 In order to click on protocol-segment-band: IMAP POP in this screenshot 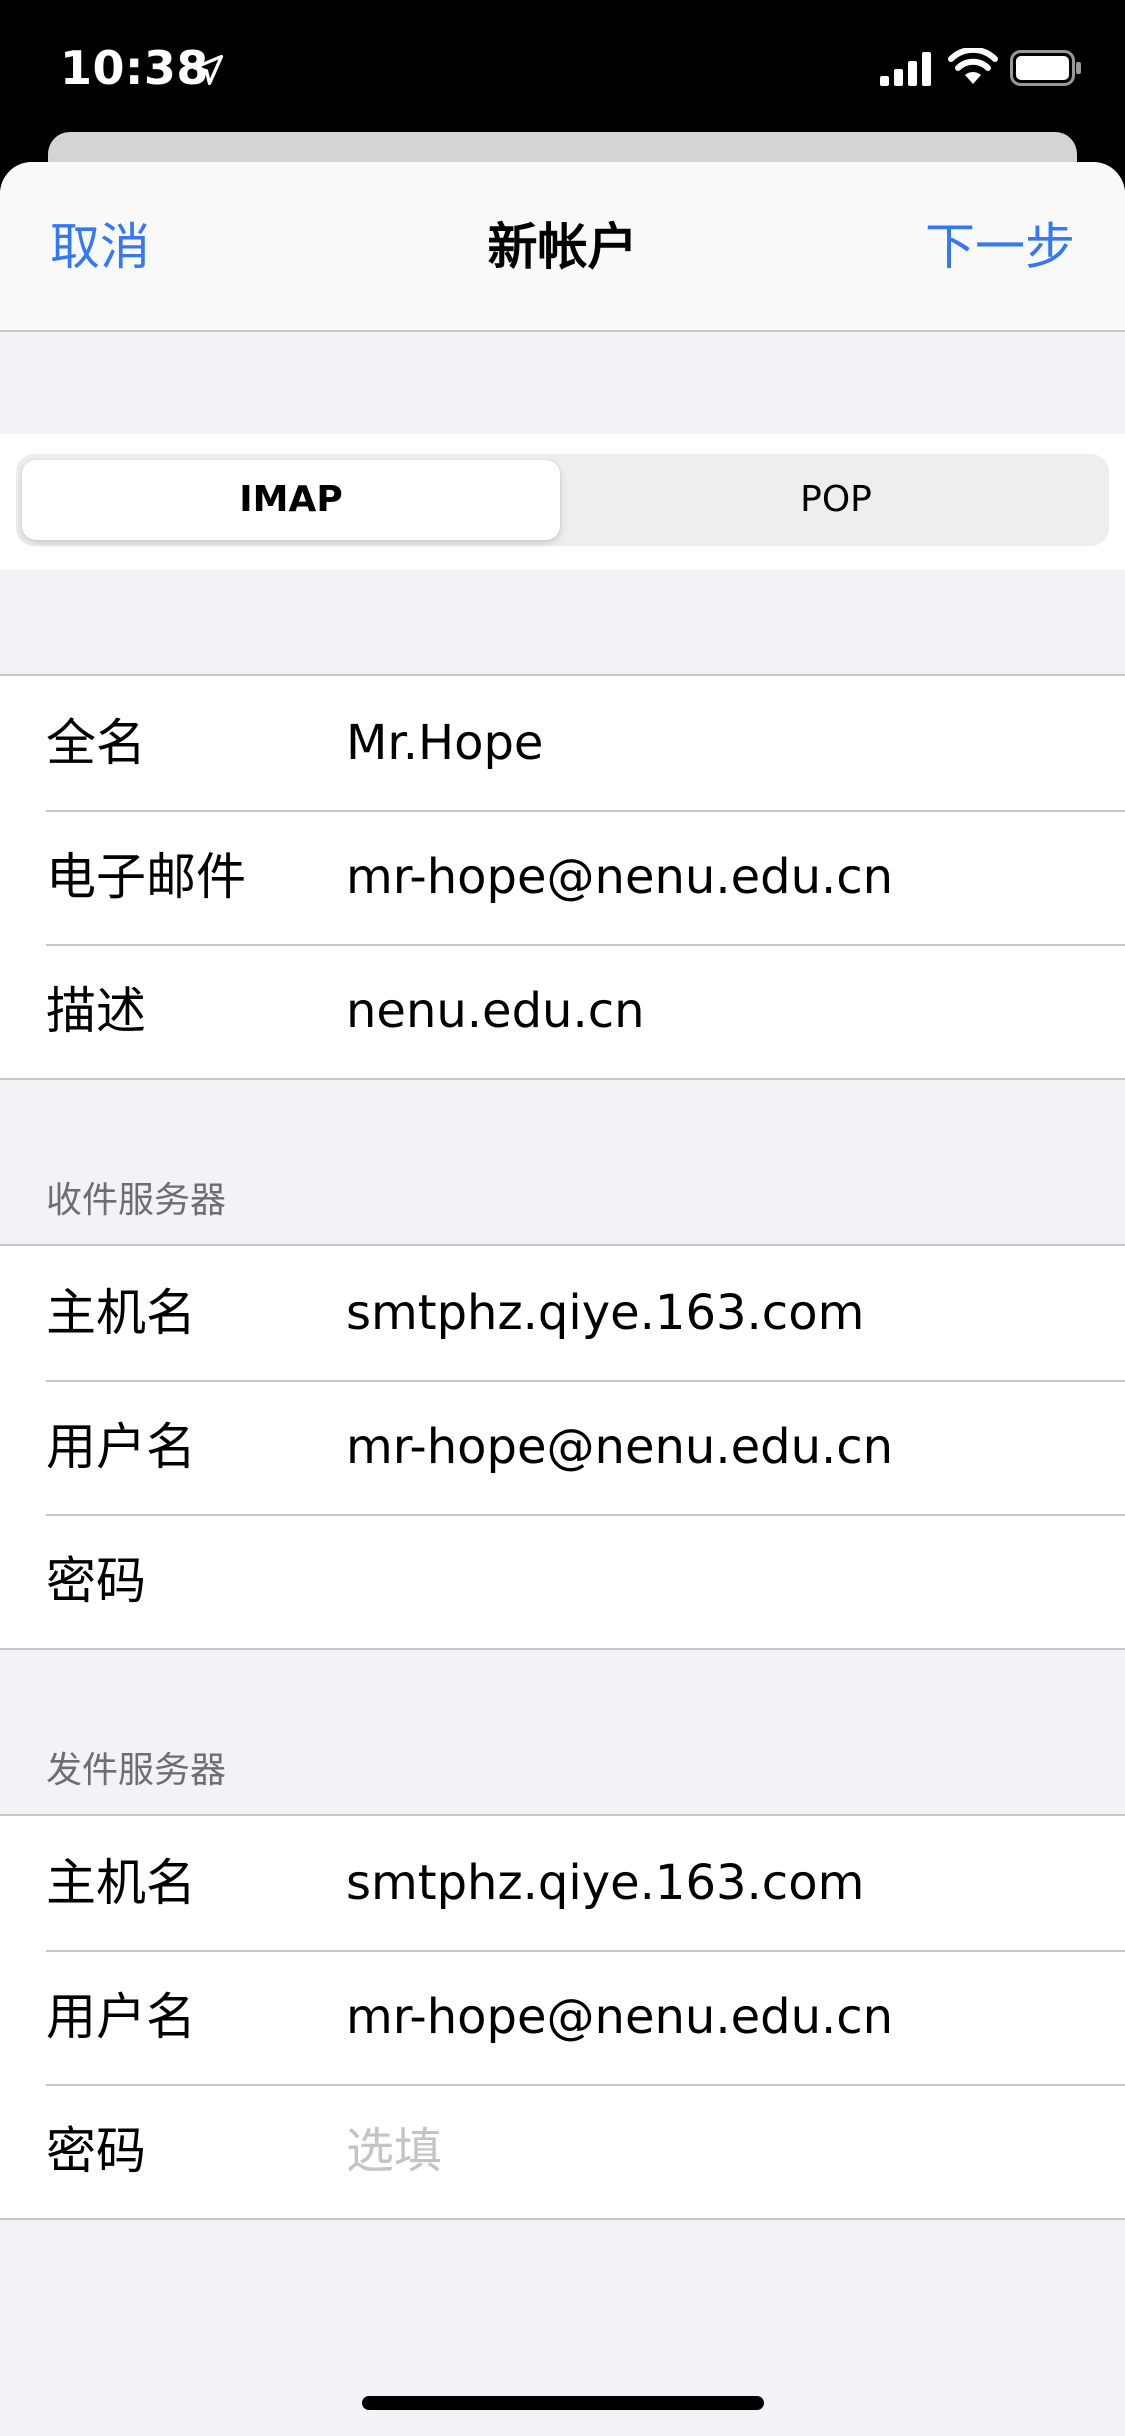, I will do `click(562, 502)`.